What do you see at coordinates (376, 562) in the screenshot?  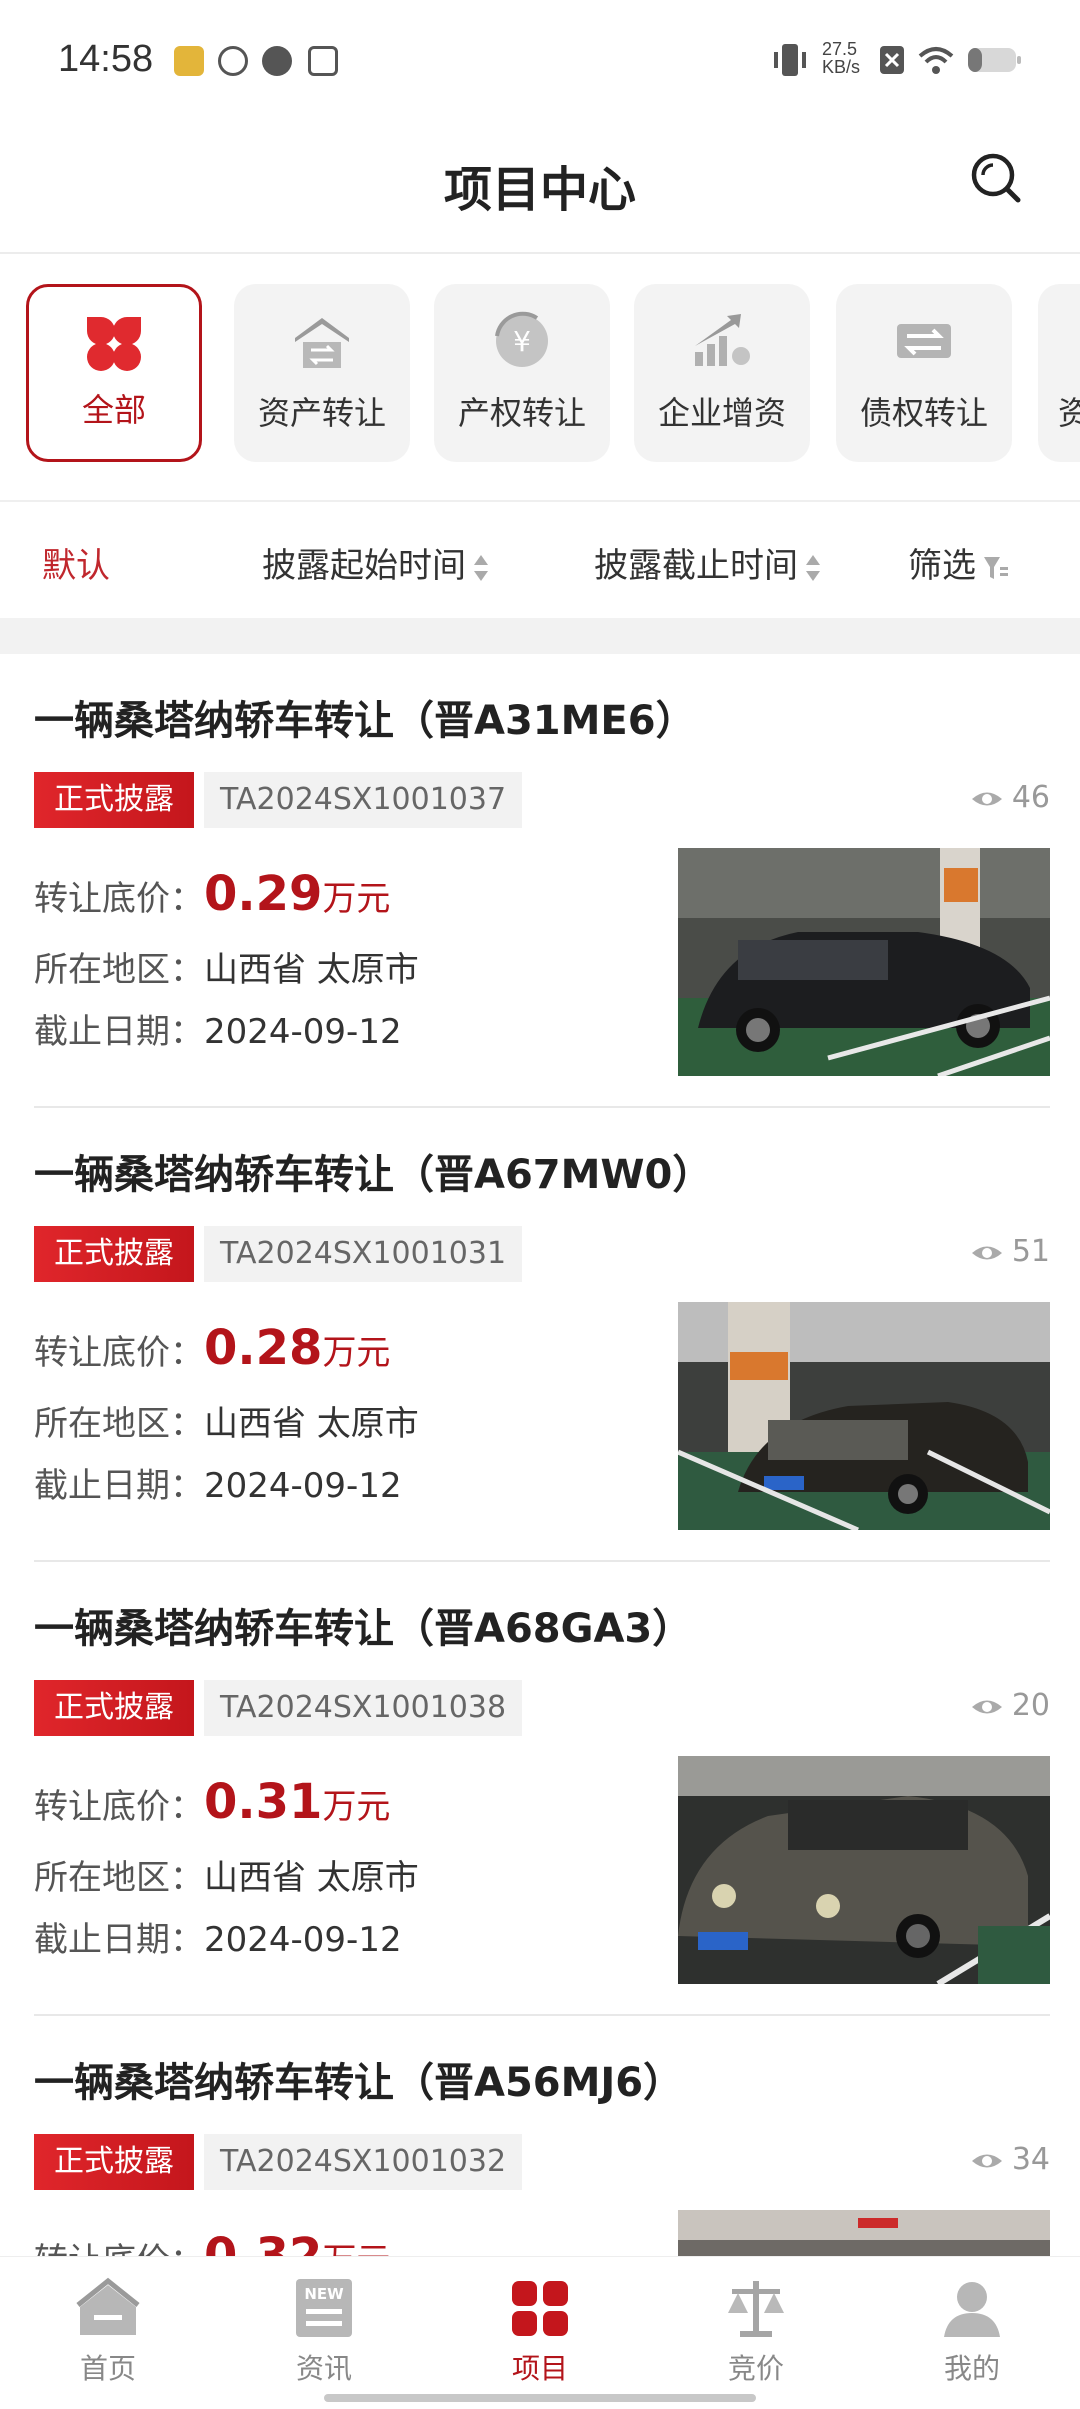 I see `sort-start-time: 披露起始时间` at bounding box center [376, 562].